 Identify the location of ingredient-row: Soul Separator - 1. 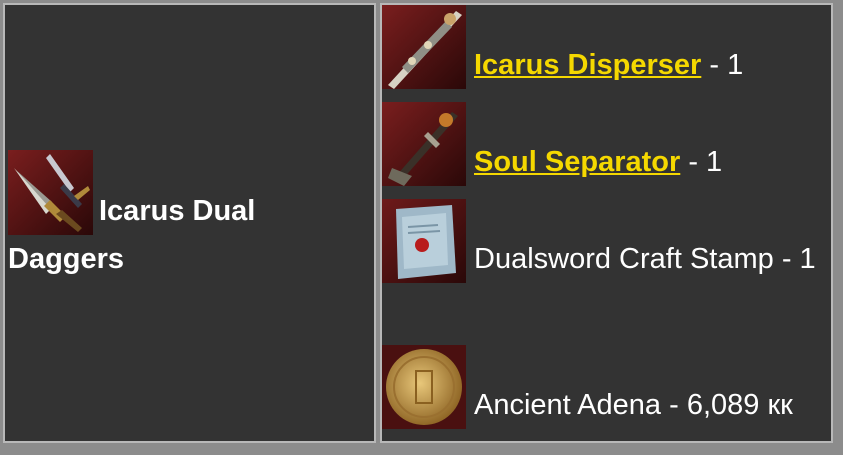
(552, 144).